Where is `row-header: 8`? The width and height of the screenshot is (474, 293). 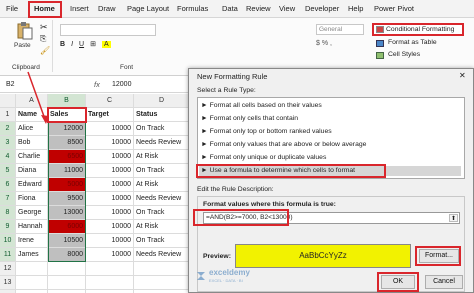
row-header: 8 is located at coordinates (8, 213).